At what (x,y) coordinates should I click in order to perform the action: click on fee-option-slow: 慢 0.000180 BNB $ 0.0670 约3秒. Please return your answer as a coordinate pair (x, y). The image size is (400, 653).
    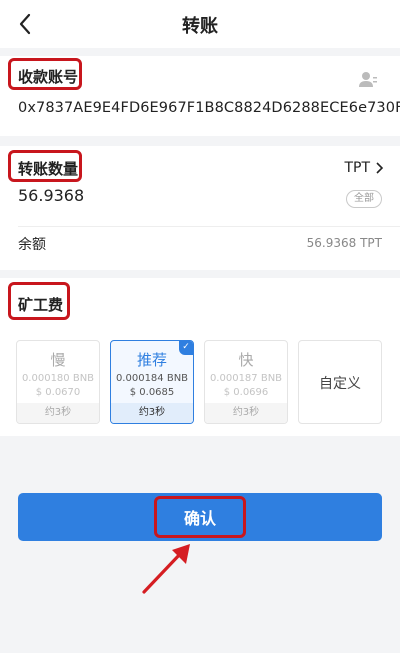
    Looking at the image, I should click on (58, 382).